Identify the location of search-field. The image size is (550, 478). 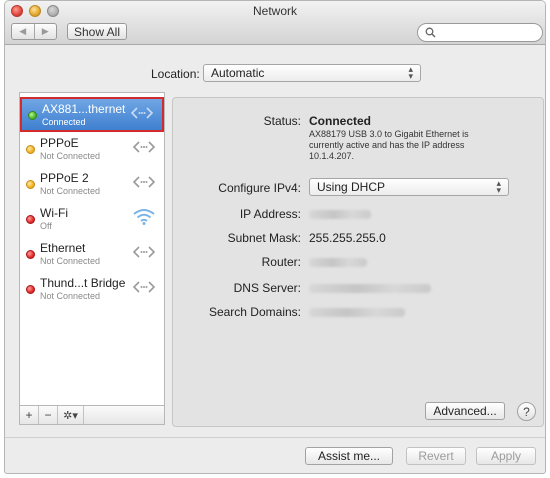
(480, 32).